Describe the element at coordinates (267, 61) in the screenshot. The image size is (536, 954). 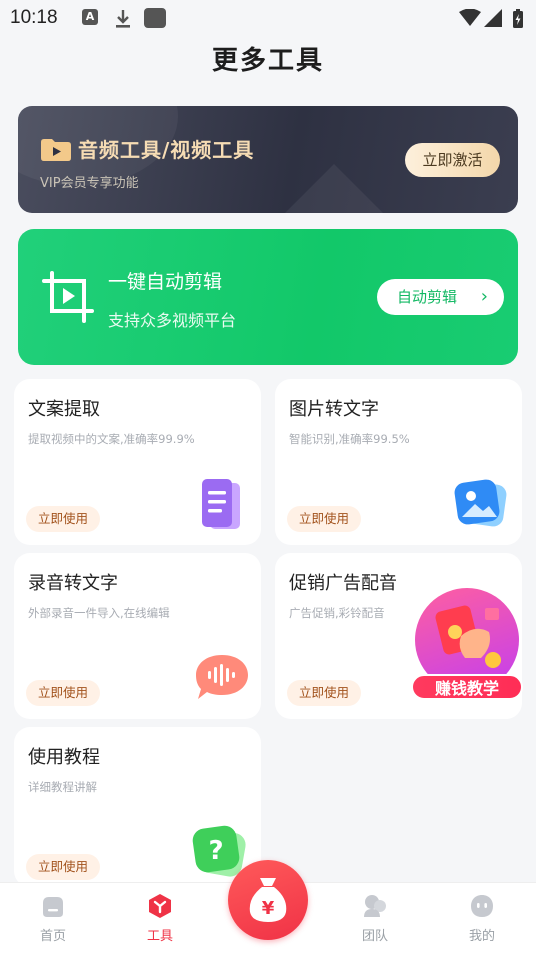
I see `page-title: 更多工具` at that location.